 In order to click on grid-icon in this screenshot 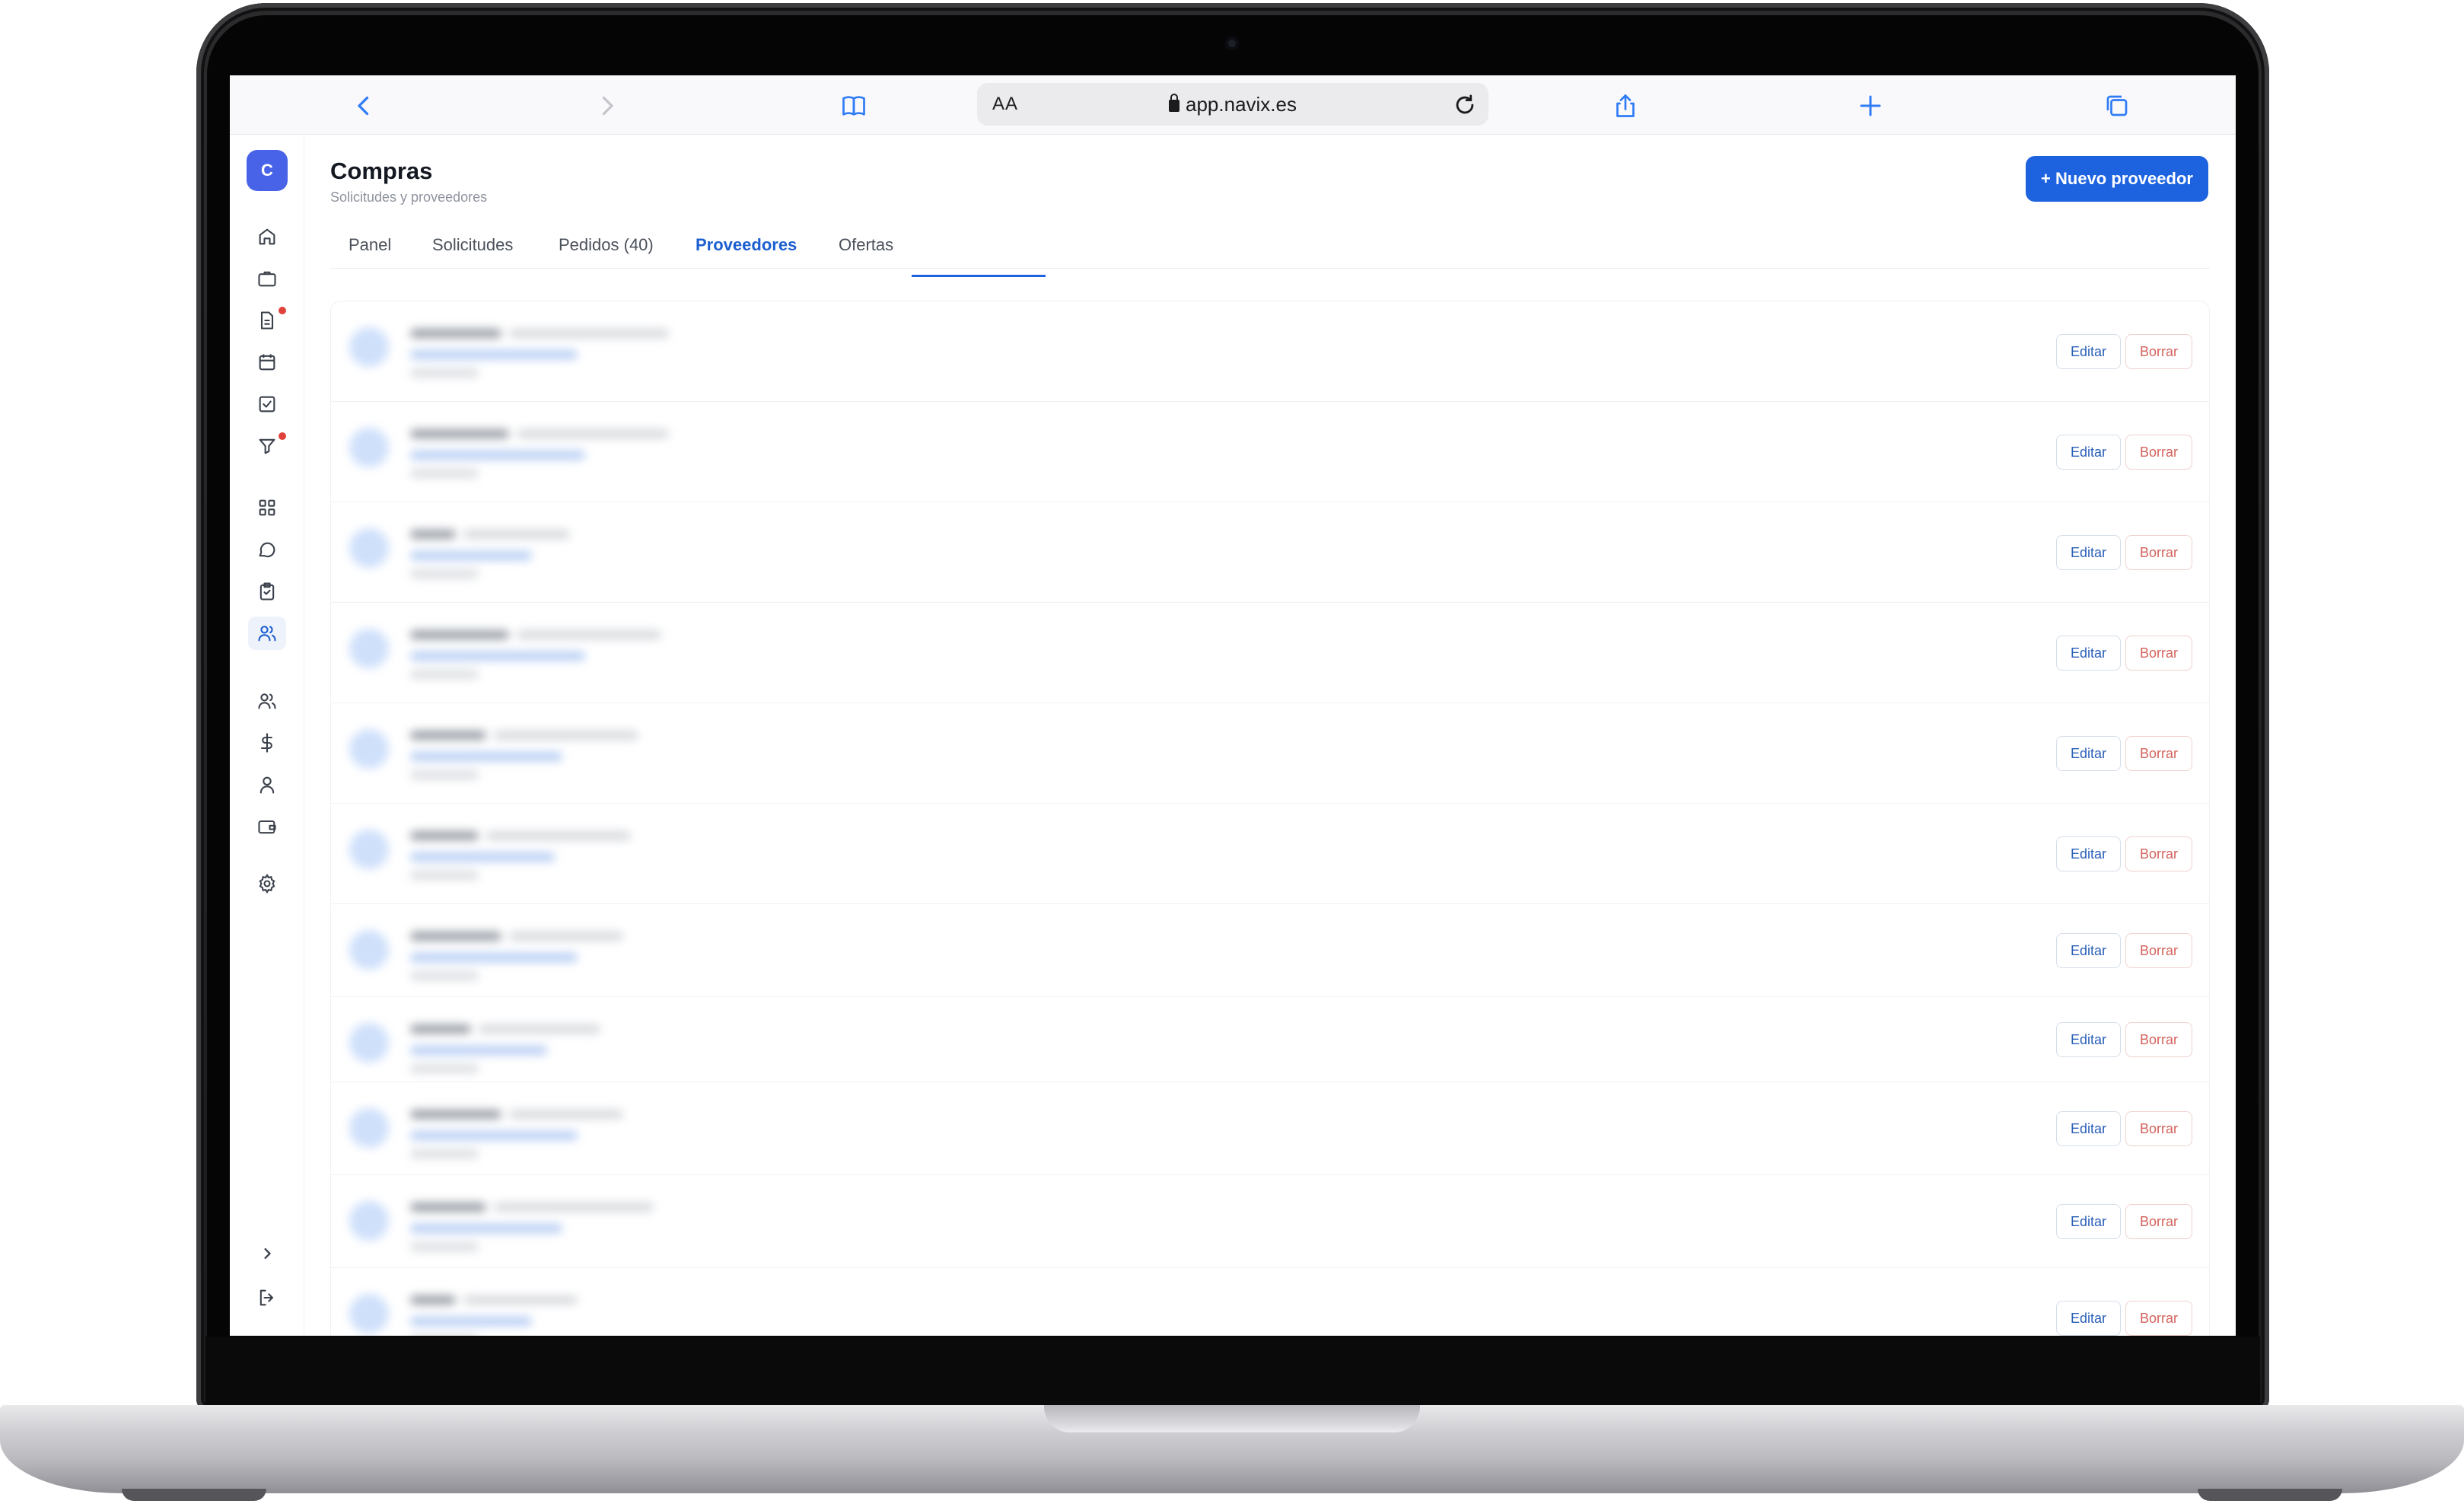, I will do `click(267, 507)`.